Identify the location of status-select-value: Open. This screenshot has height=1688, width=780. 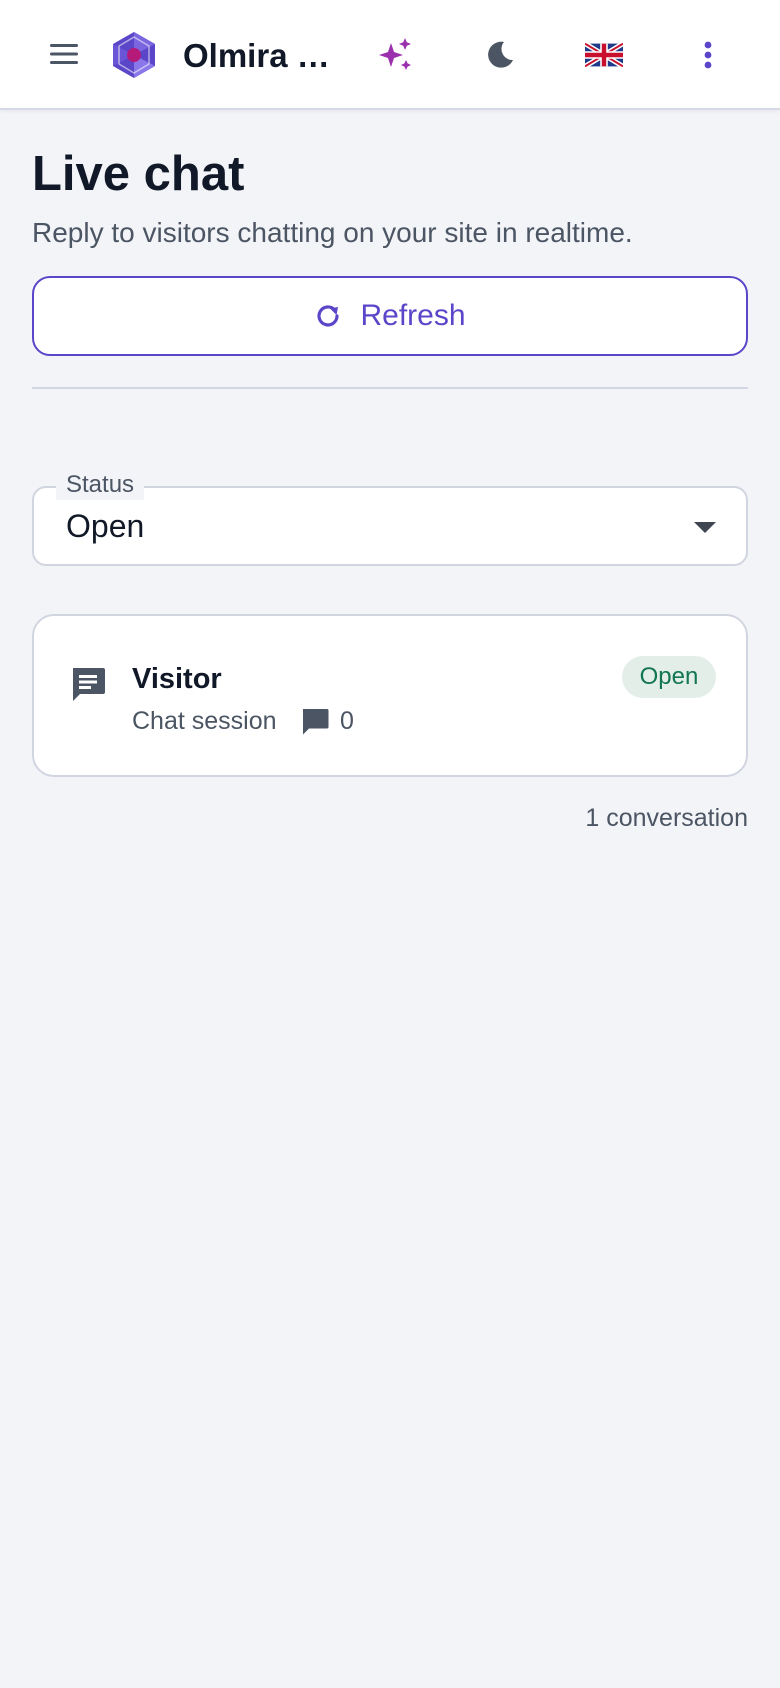
(105, 526).